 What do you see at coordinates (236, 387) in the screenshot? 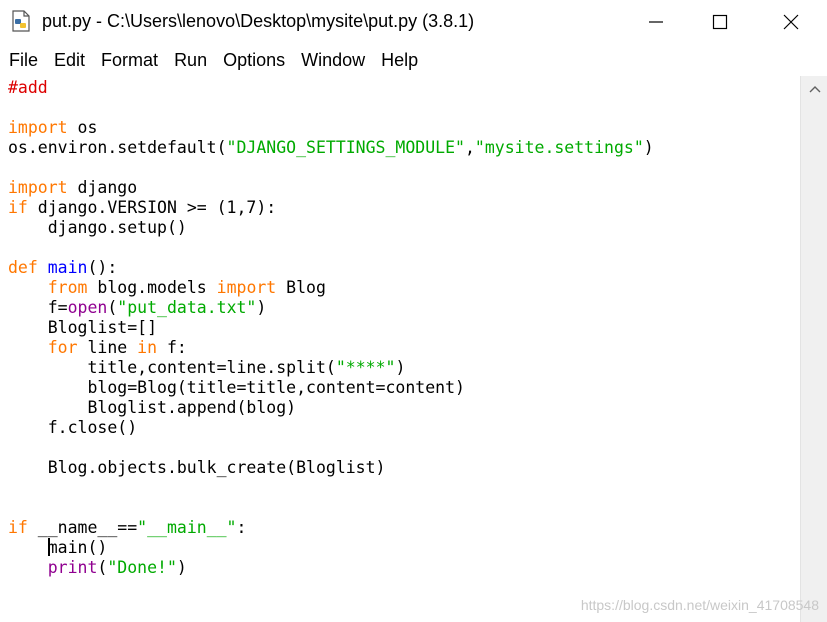
I see `code-token: blog=Blog(title=title,content=content)` at bounding box center [236, 387].